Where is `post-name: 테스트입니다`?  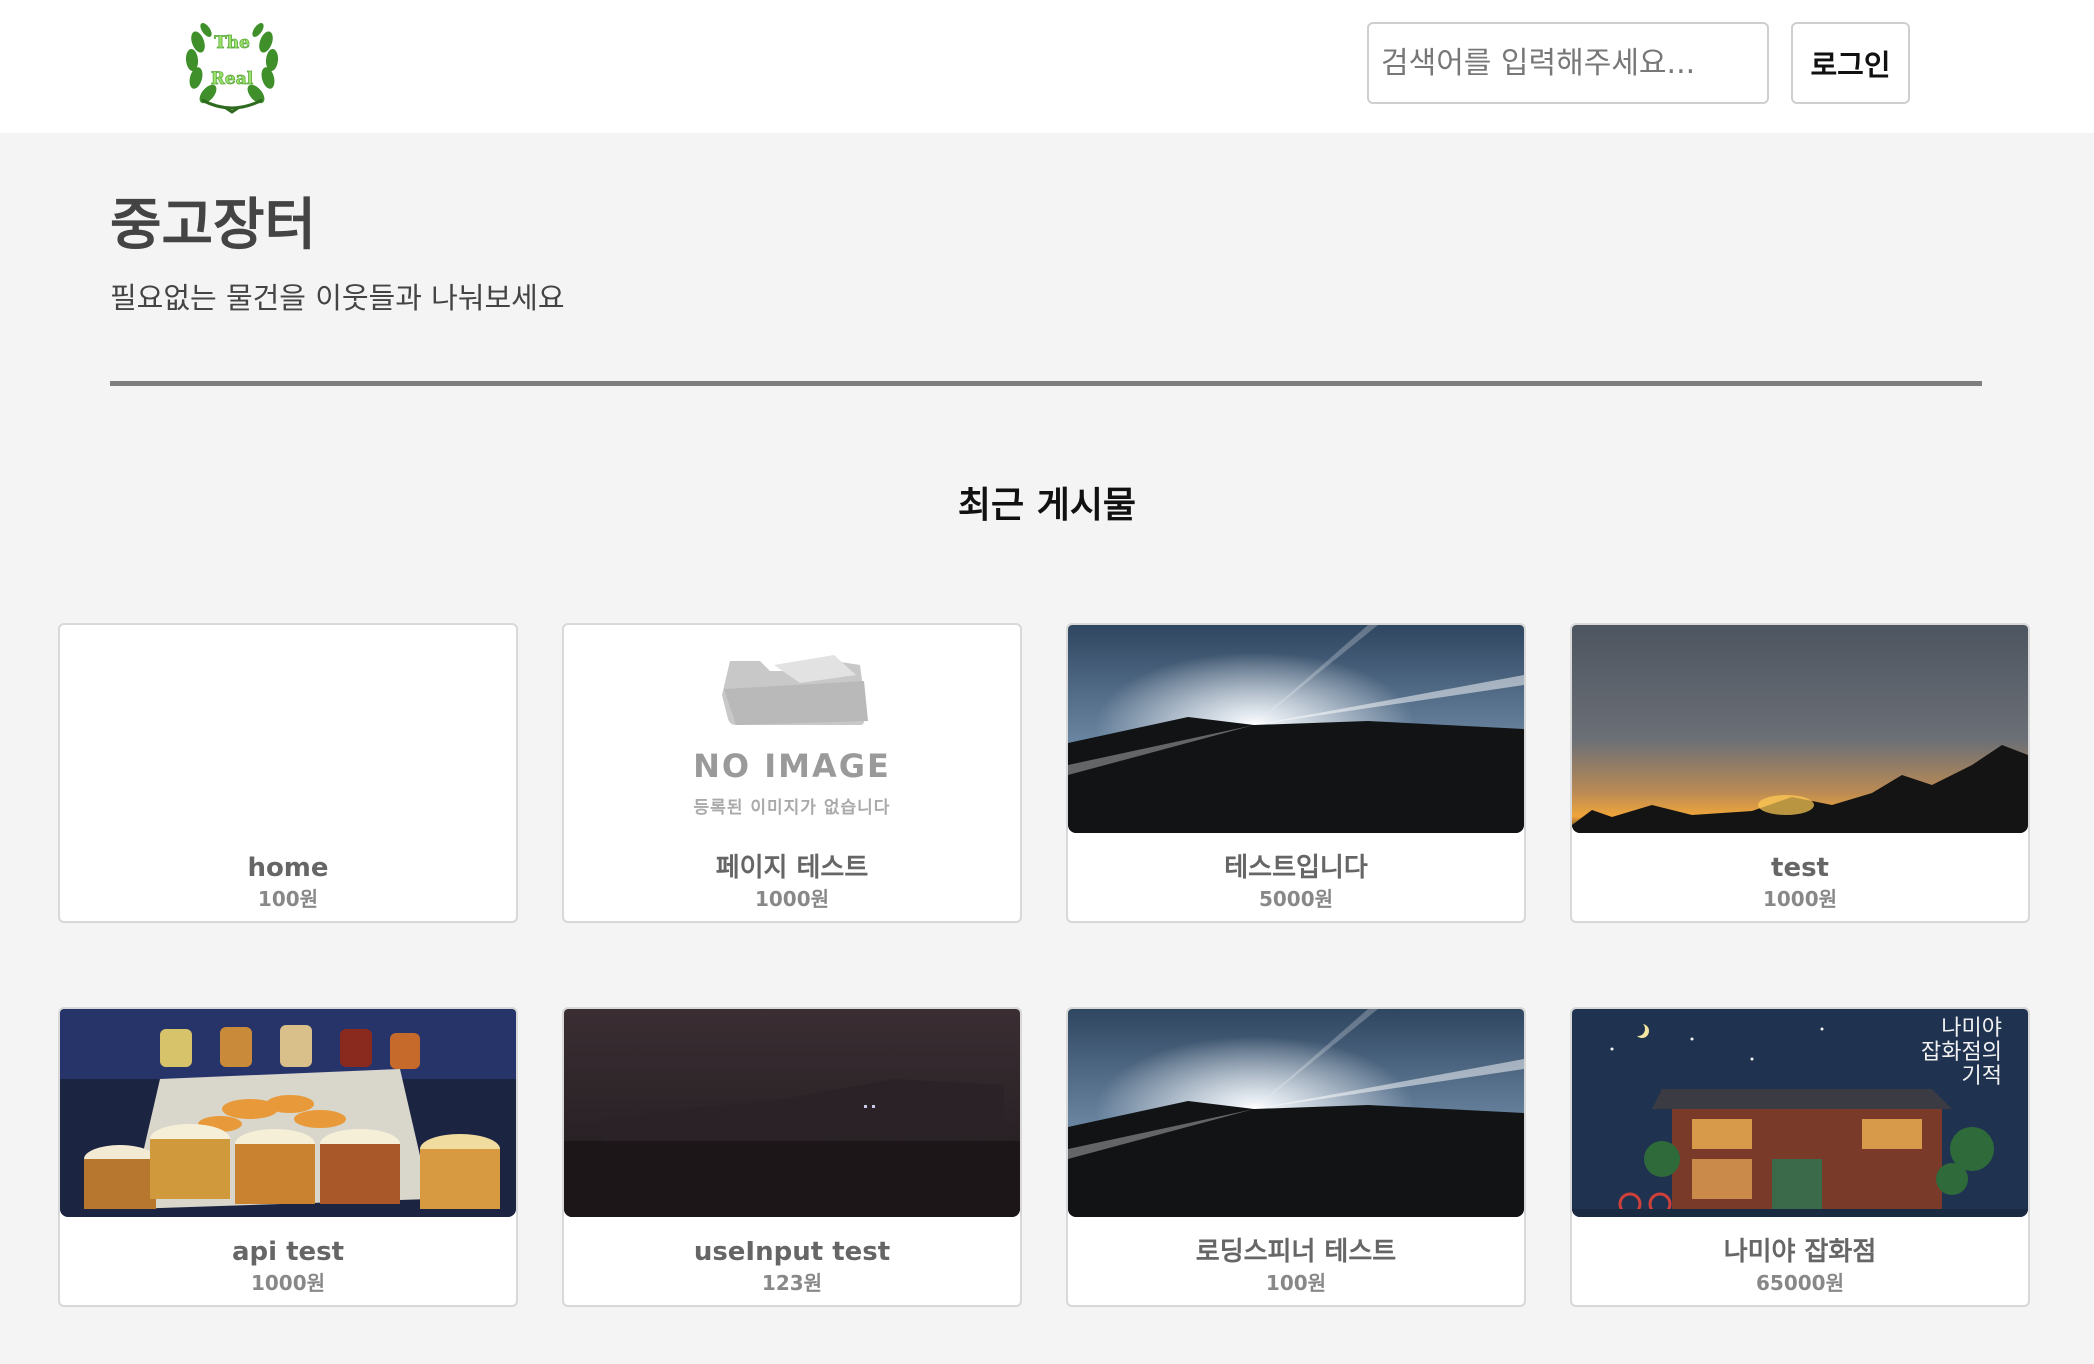
post-name: 테스트입니다 is located at coordinates (1296, 868).